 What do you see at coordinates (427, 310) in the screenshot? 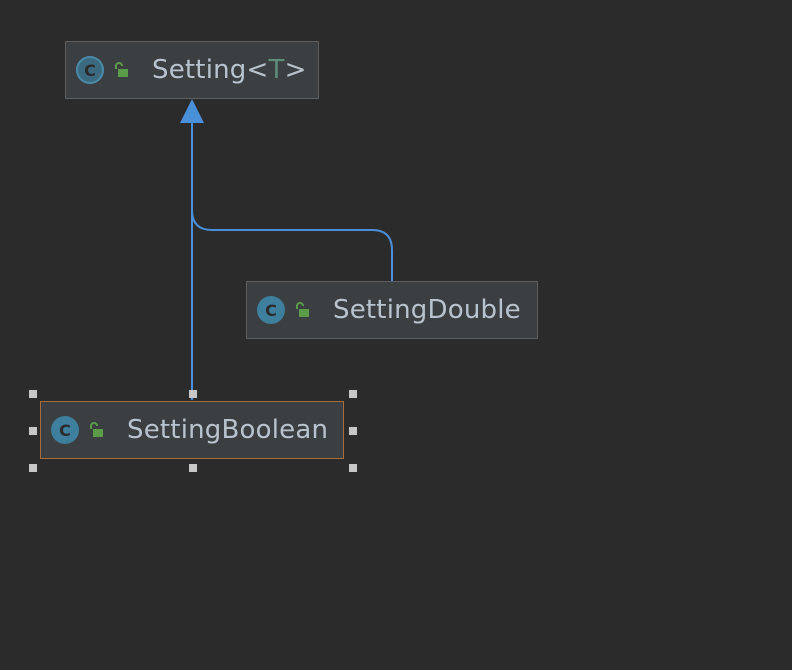
I see `class-name: SettingDouble` at bounding box center [427, 310].